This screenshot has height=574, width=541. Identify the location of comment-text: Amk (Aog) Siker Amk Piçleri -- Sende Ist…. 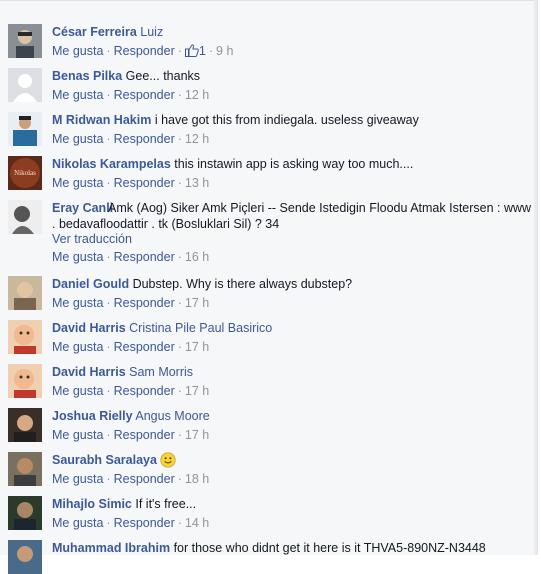
(292, 216).